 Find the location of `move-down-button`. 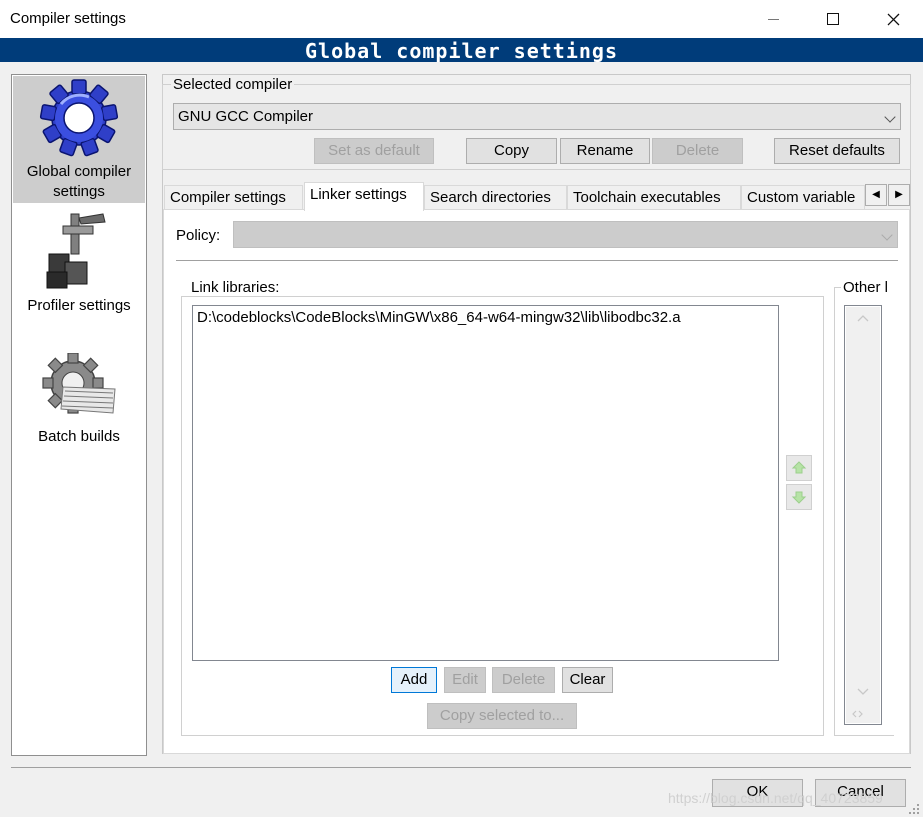

move-down-button is located at coordinates (799, 497).